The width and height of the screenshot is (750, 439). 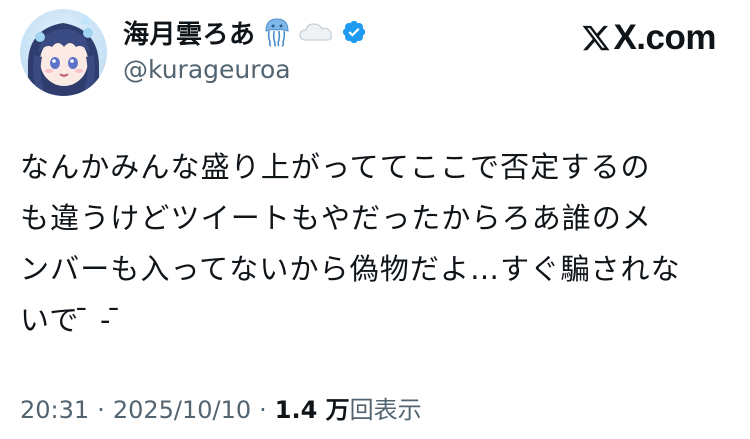 I want to click on tweet-time: 20:31, so click(x=54, y=410).